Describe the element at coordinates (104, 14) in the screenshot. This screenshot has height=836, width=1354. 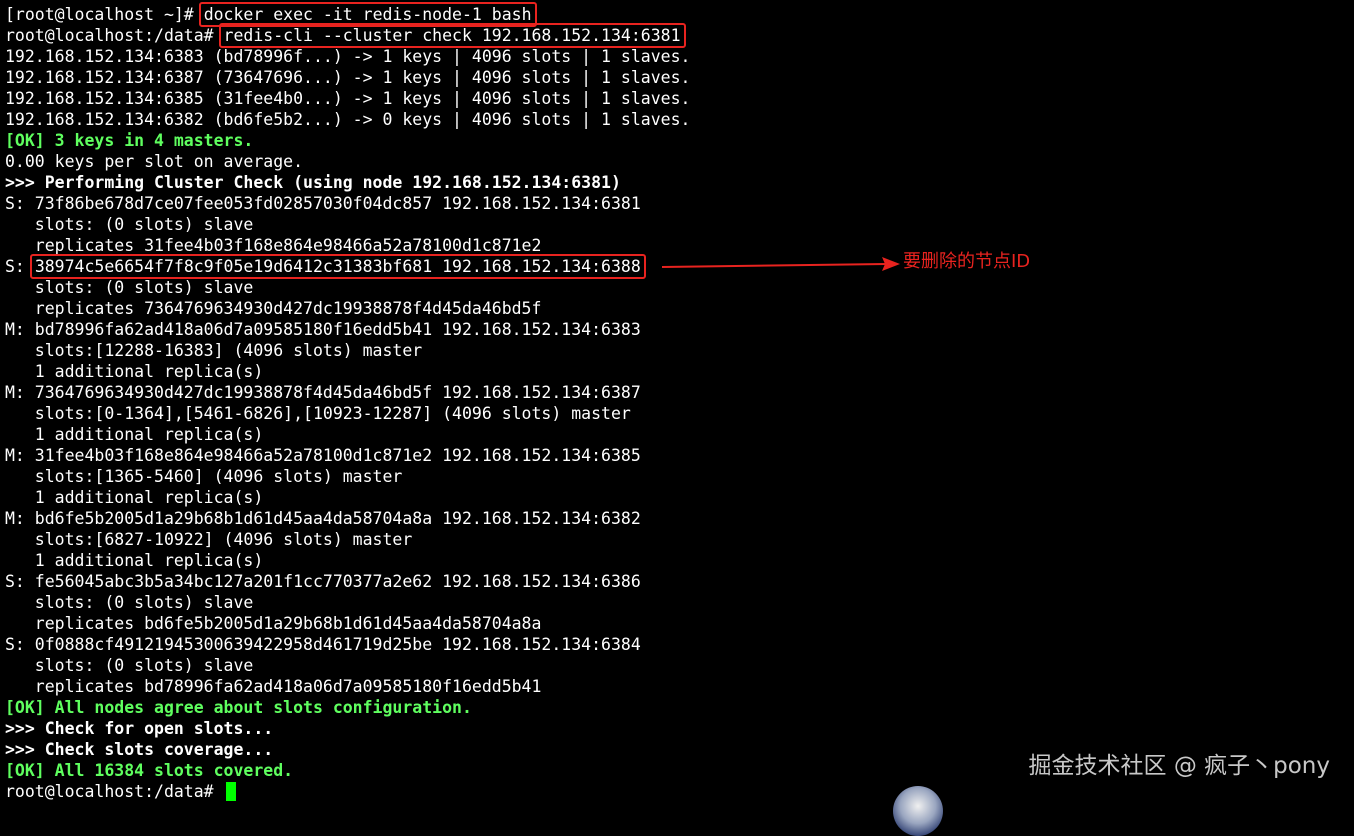
I see `shell-prompt: [root@localhost ~]#` at that location.